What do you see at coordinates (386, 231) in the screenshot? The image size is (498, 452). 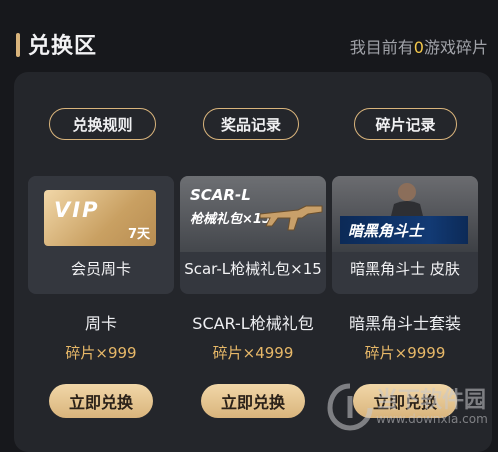 I see `skin-banner-text: 暗黑角斗士` at bounding box center [386, 231].